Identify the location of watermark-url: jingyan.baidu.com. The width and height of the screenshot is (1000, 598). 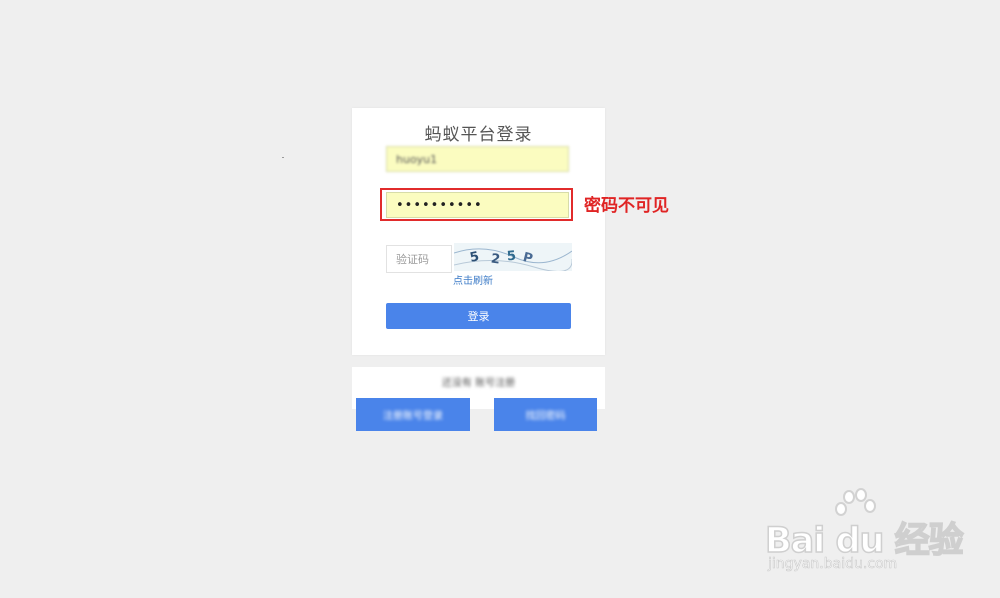
(833, 564).